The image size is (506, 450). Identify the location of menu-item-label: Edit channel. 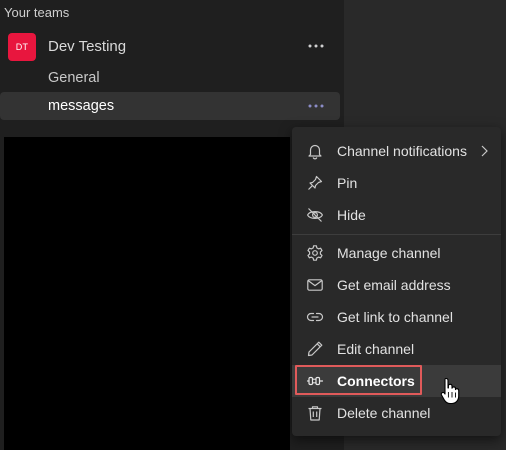
(376, 349).